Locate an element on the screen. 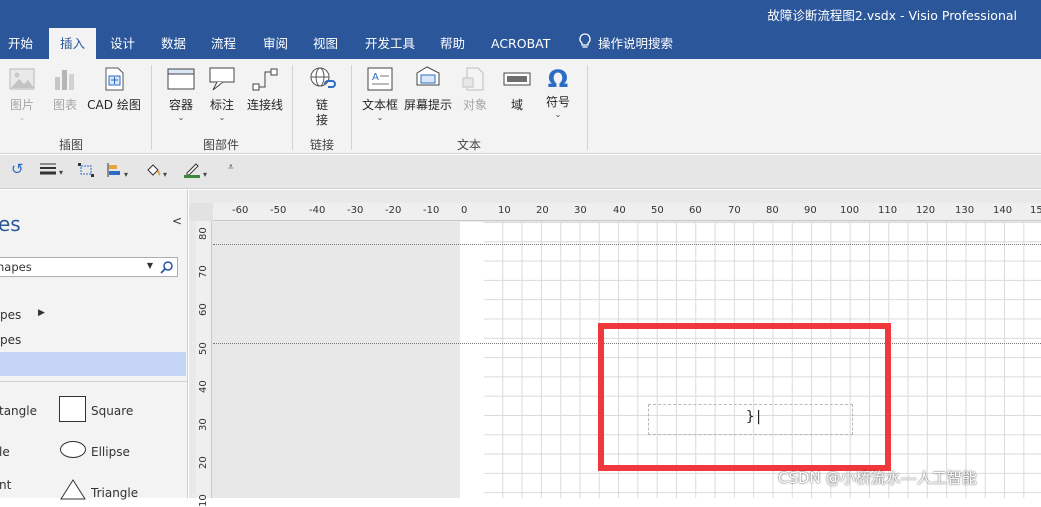 The width and height of the screenshot is (1041, 507). stencil-item-selected is located at coordinates (93, 364).